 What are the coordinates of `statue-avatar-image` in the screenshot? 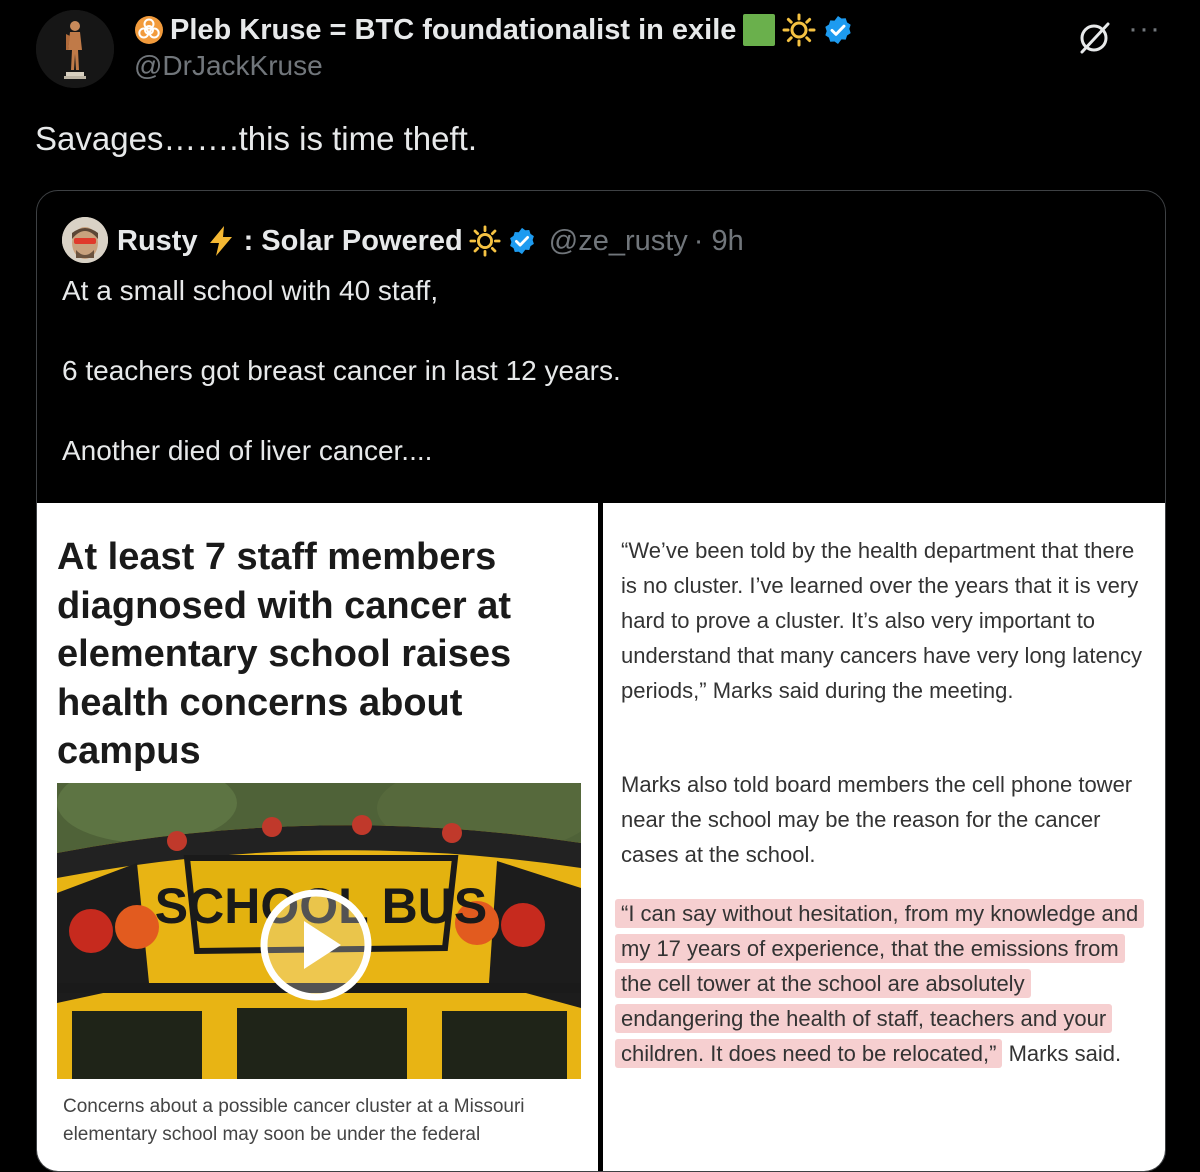 It's located at (75, 49).